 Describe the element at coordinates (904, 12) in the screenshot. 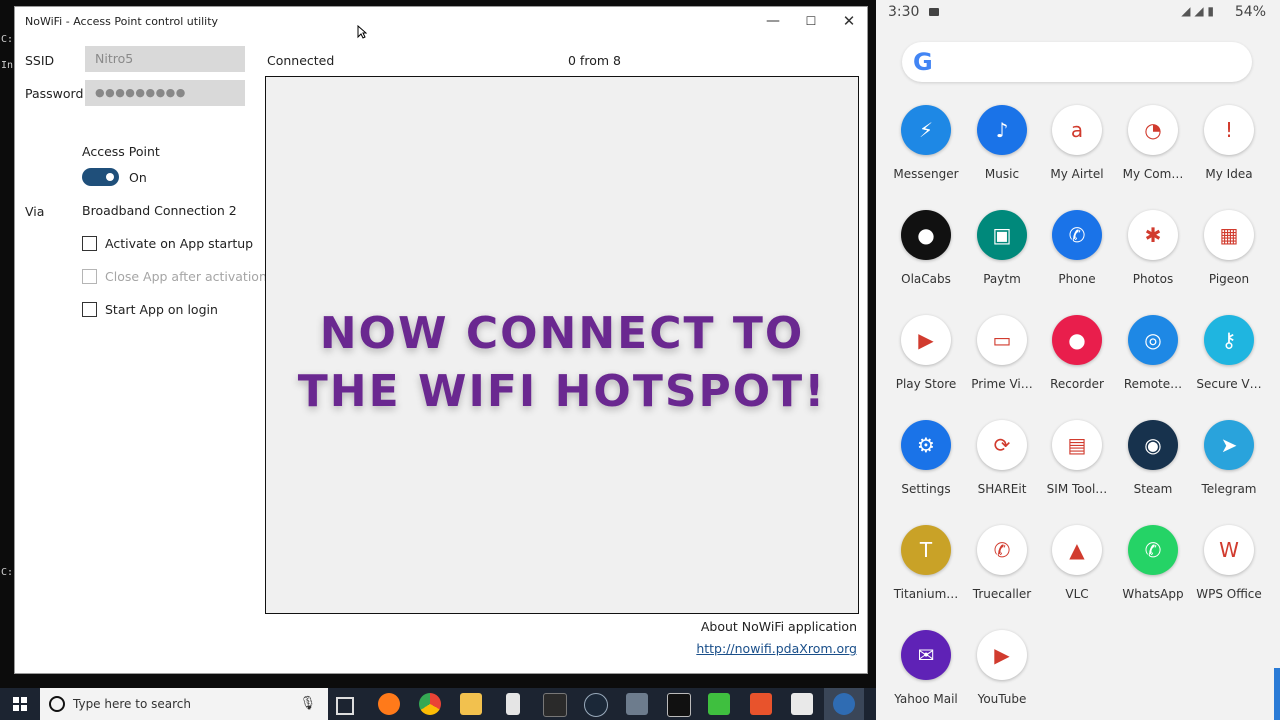

I see `status-time: 3:30` at that location.